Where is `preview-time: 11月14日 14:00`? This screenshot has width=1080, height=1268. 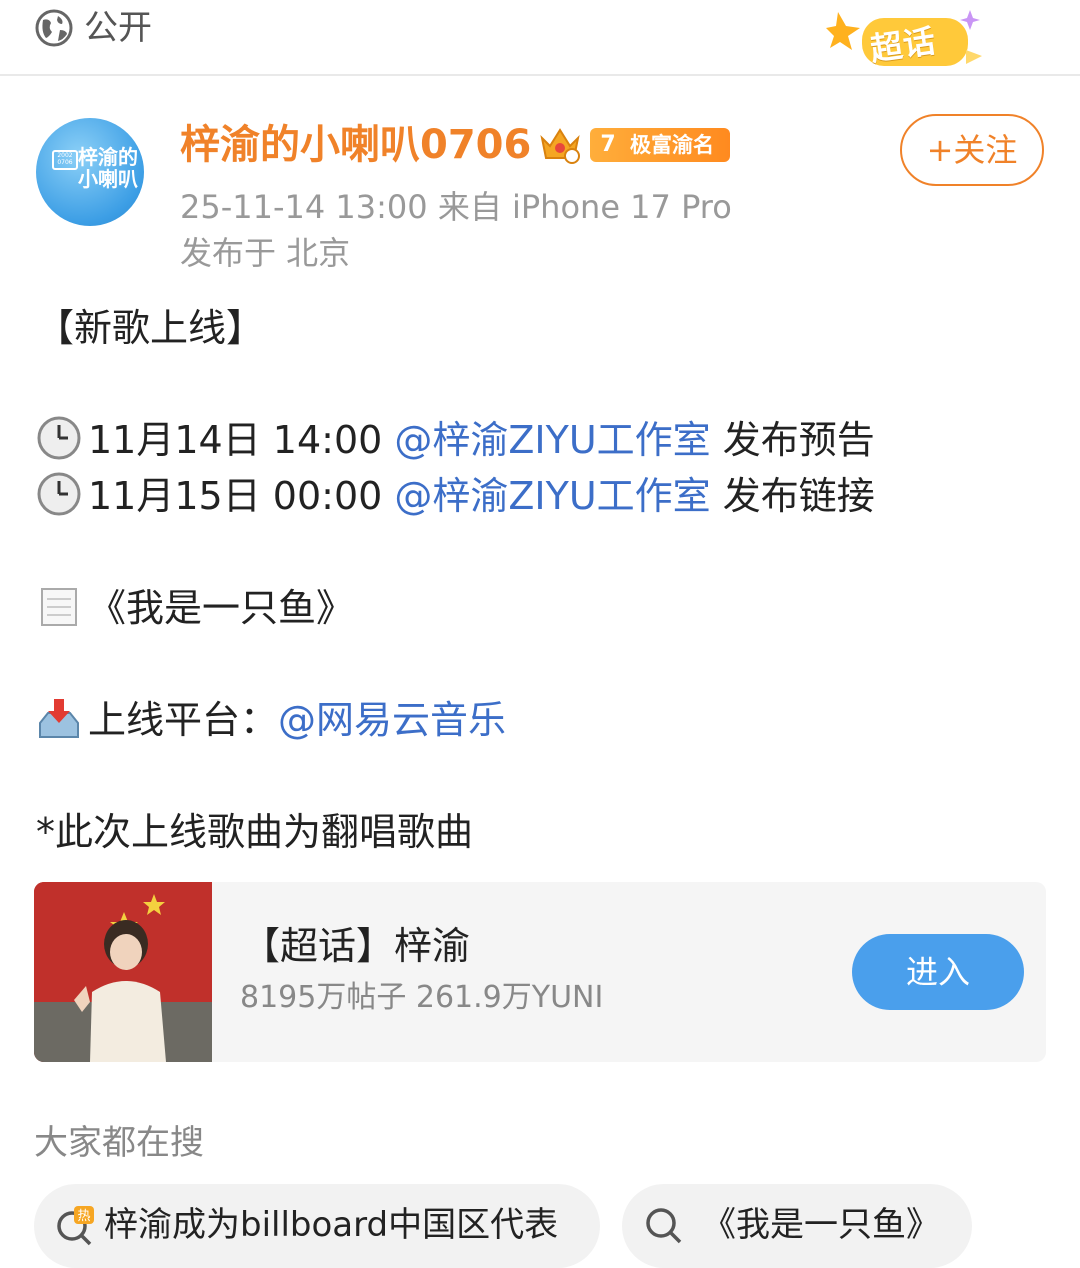
preview-time: 11月14日 14:00 is located at coordinates (241, 440).